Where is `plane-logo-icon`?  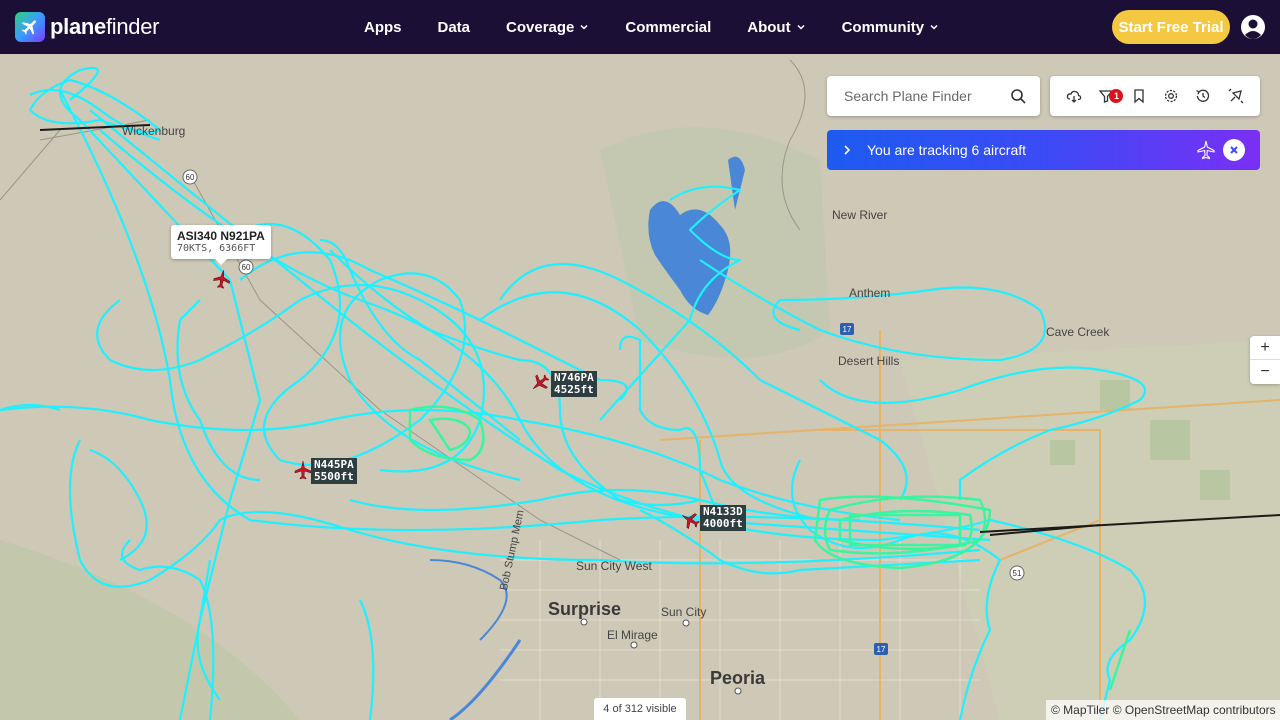 plane-logo-icon is located at coordinates (30, 27).